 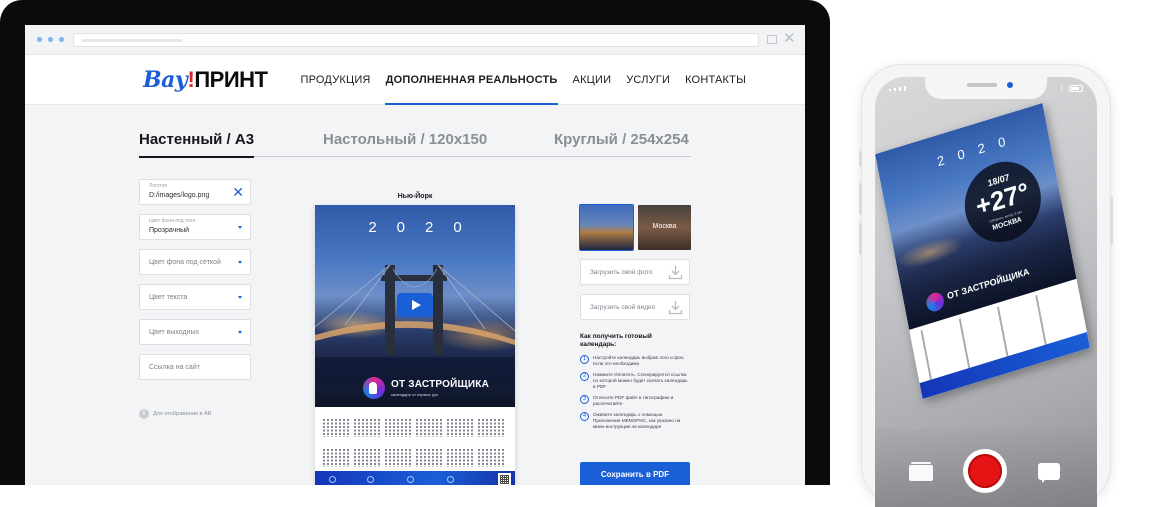 What do you see at coordinates (168, 297) in the screenshot?
I see `text-color-select-placeholder: Цвет текста` at bounding box center [168, 297].